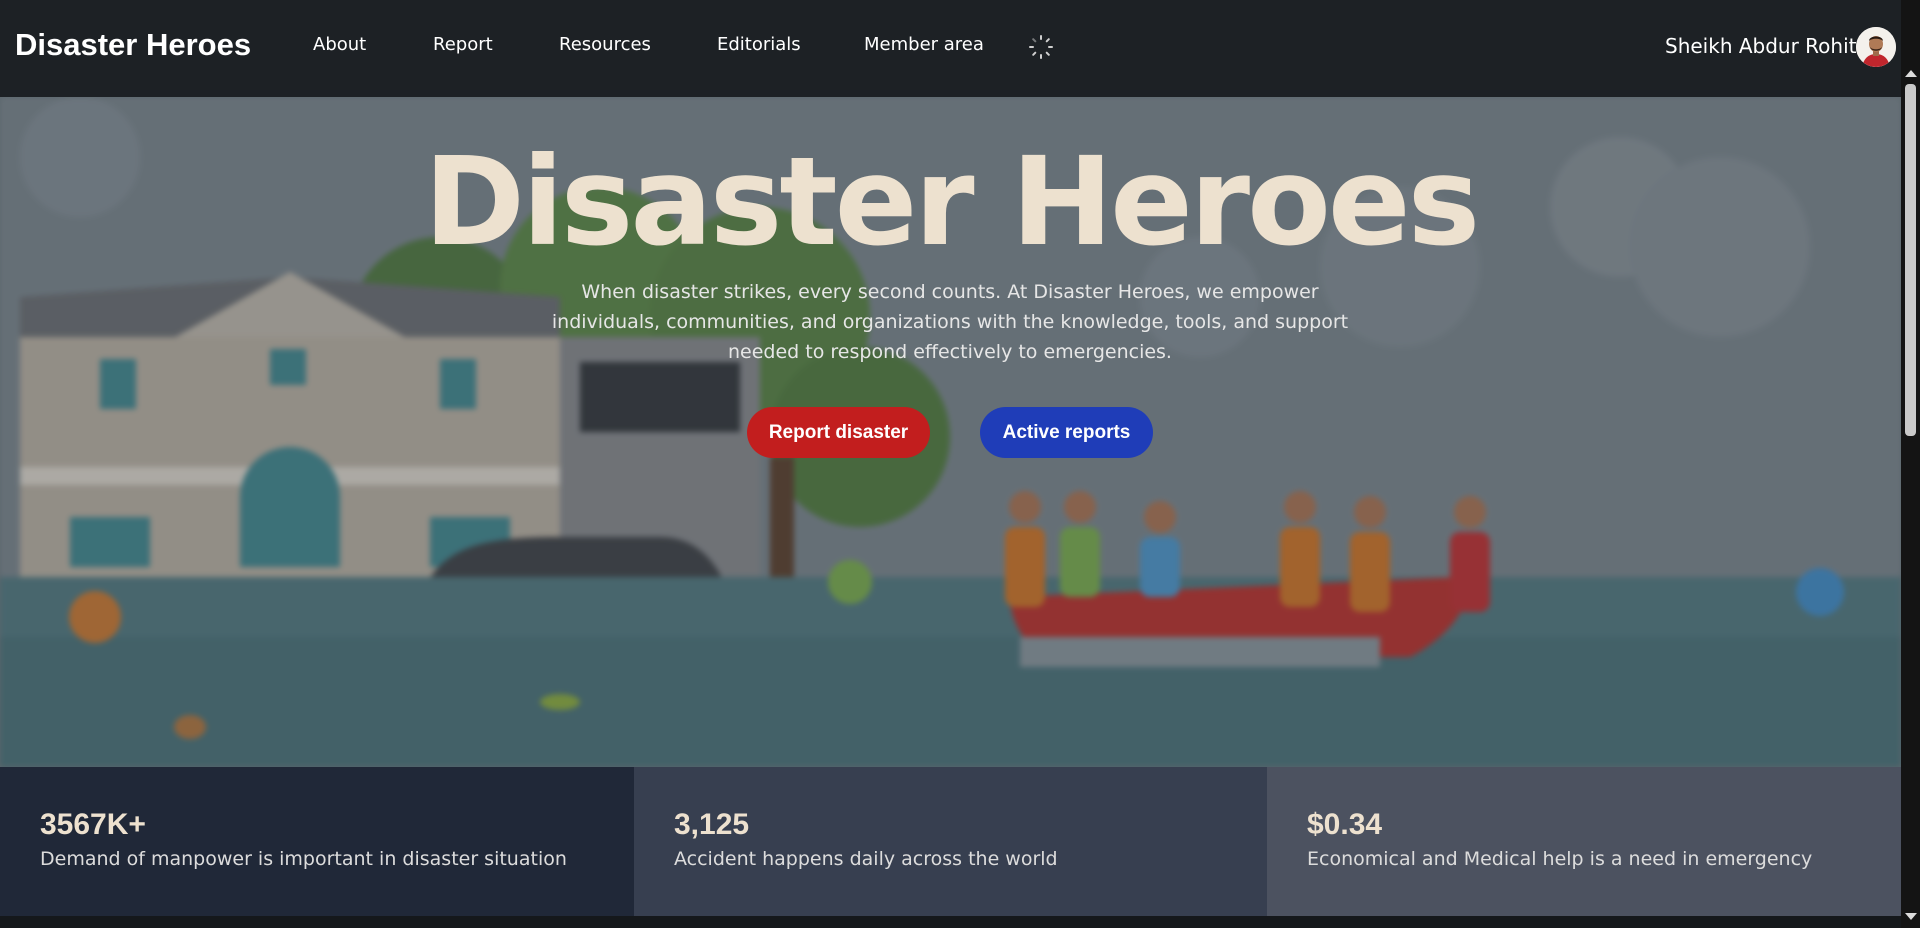 The image size is (1920, 928). Describe the element at coordinates (605, 44) in the screenshot. I see `nav-link-resources: Resources` at that location.